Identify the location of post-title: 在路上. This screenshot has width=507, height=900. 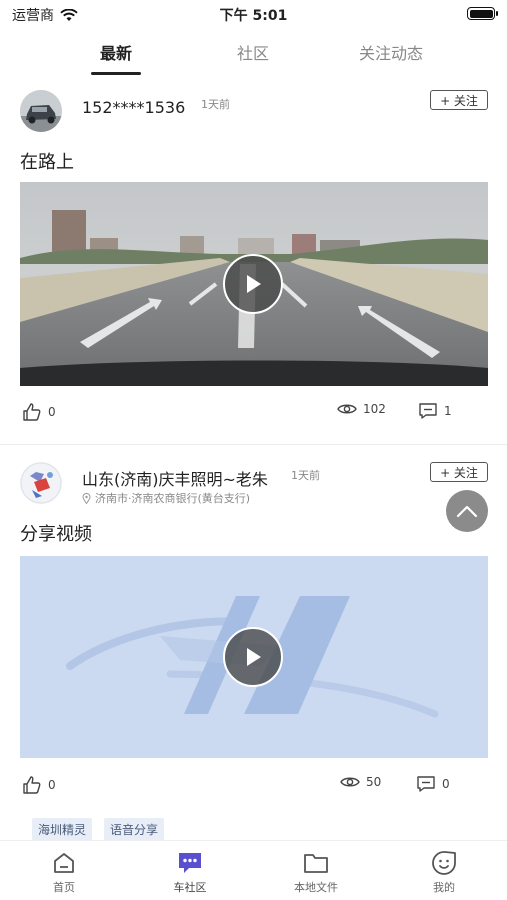
(47, 162).